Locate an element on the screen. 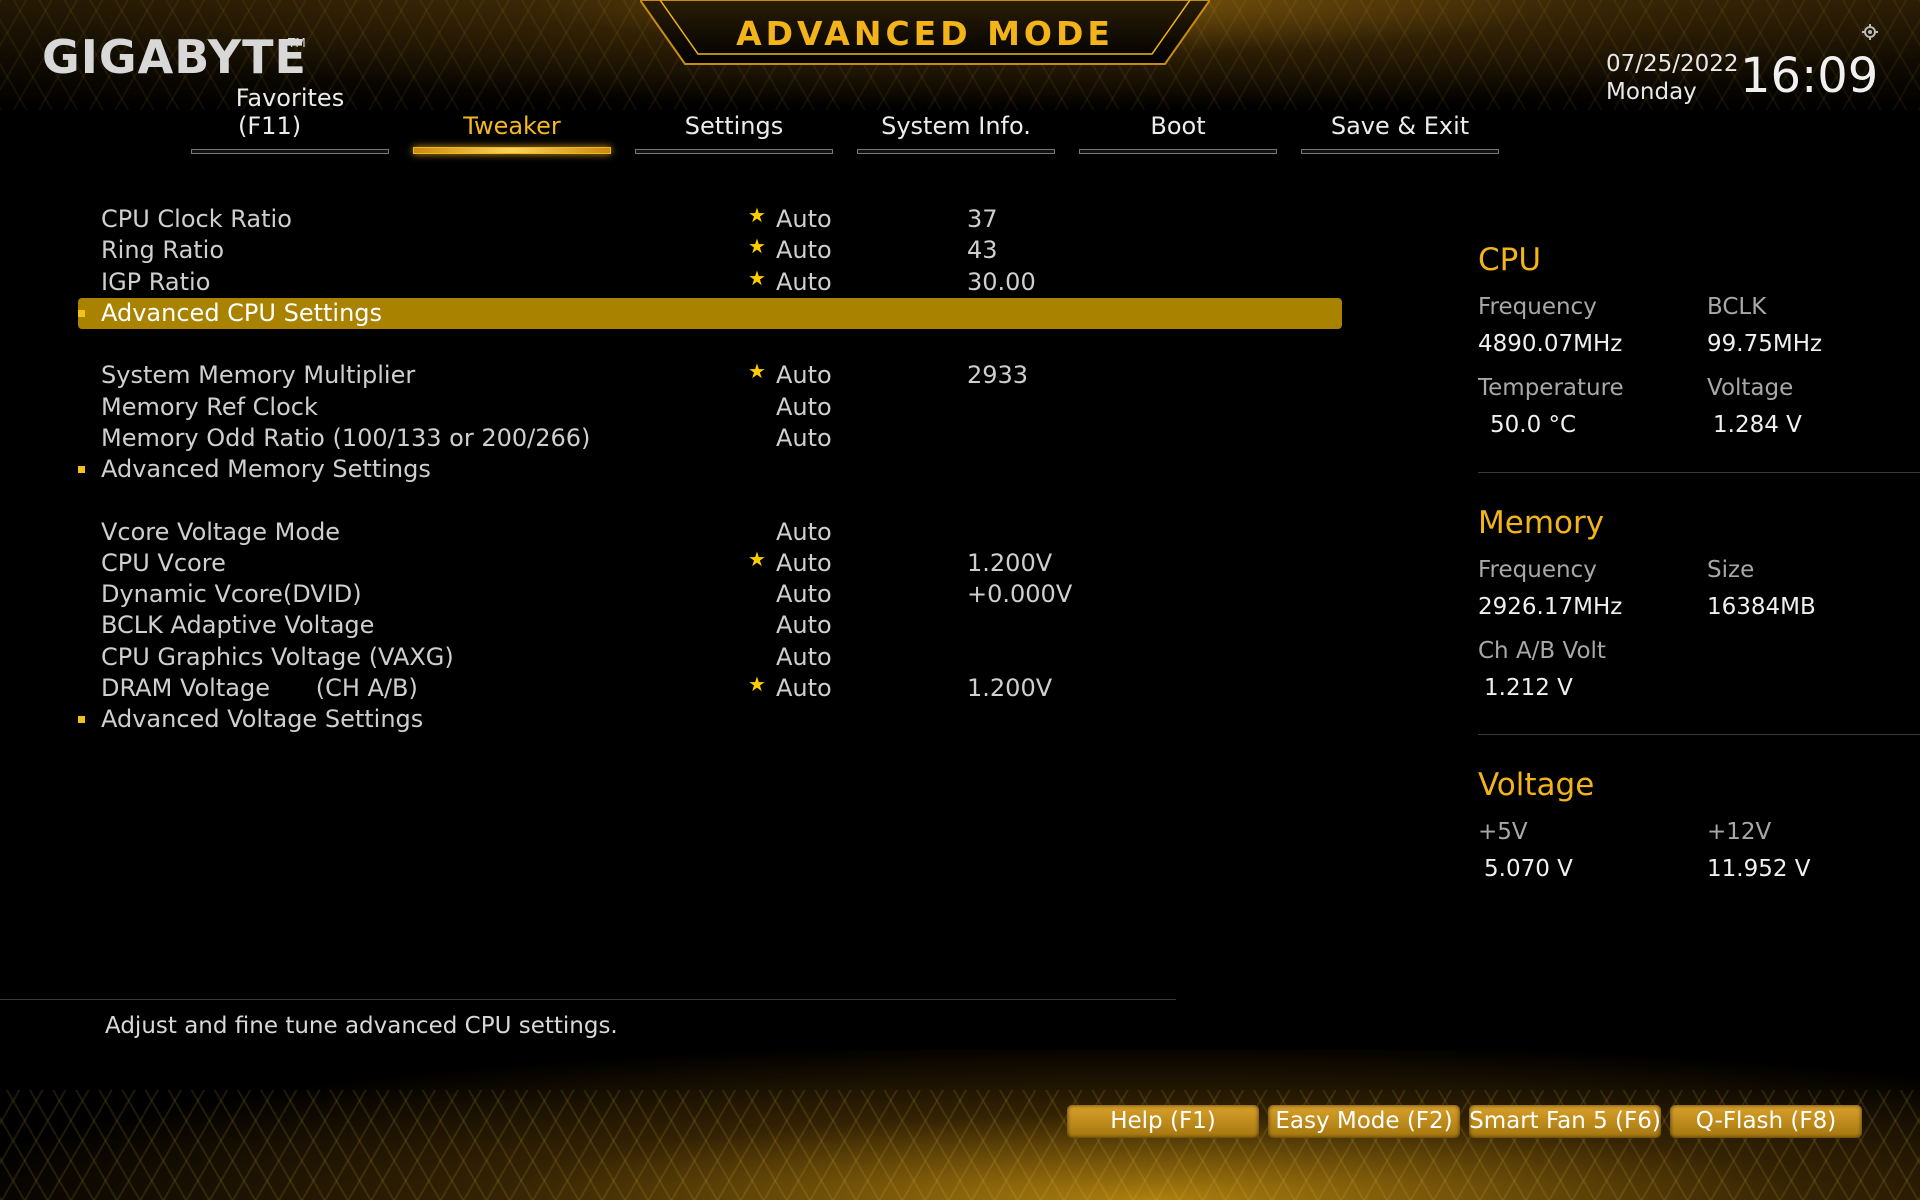  tab-settings: Settings is located at coordinates (734, 118).